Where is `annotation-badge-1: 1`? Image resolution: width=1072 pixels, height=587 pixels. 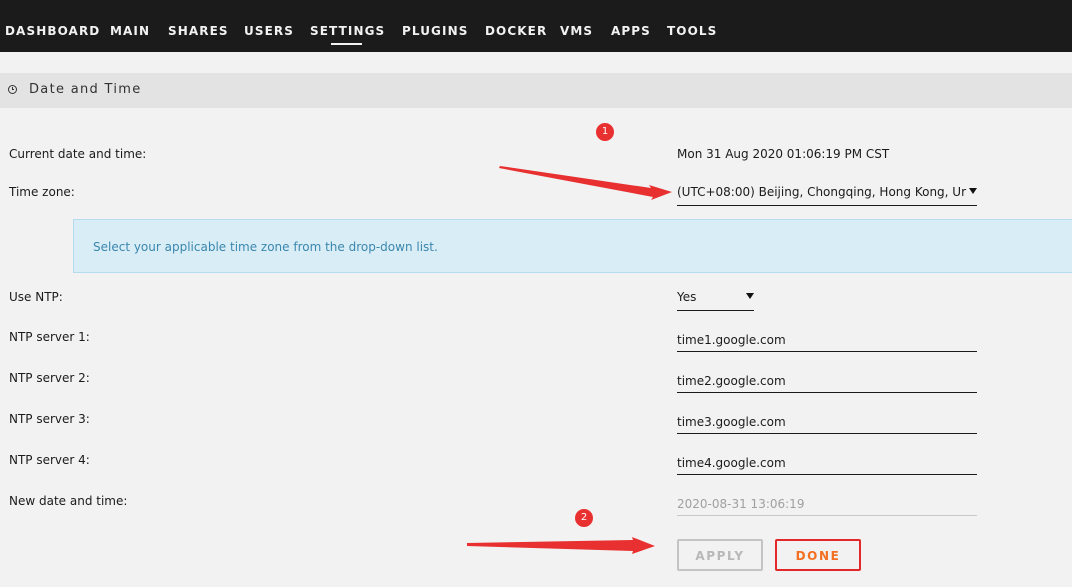 annotation-badge-1: 1 is located at coordinates (605, 132).